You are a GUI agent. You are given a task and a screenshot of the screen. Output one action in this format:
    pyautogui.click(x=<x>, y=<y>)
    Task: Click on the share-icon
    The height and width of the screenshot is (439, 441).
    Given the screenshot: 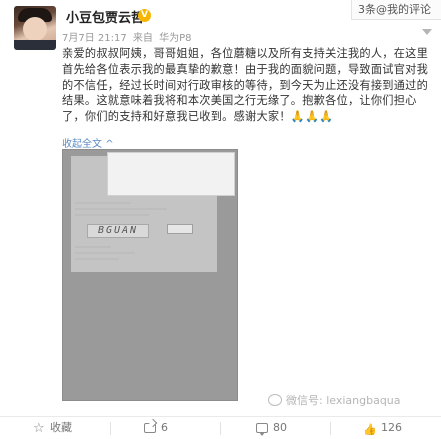 What is the action you would take?
    pyautogui.click(x=150, y=428)
    